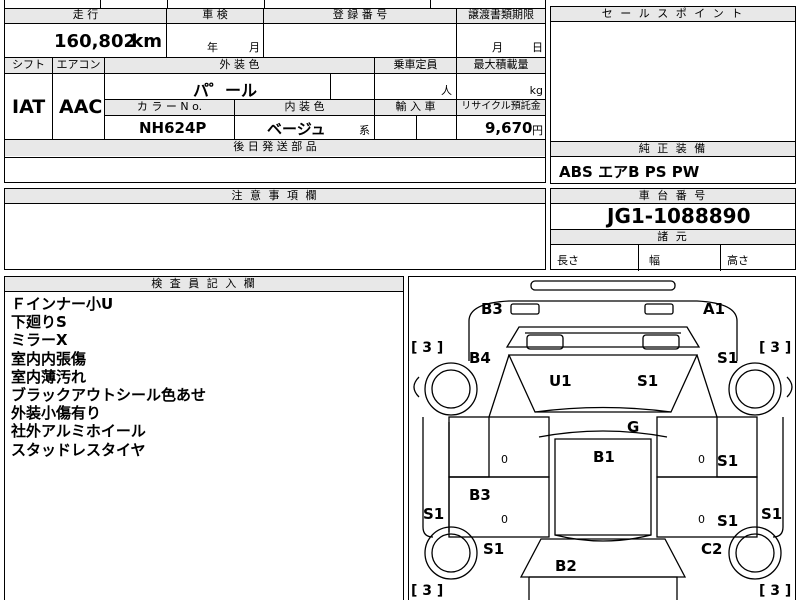 The image size is (800, 600). I want to click on inspector-line: 室内内張傷, so click(49, 358).